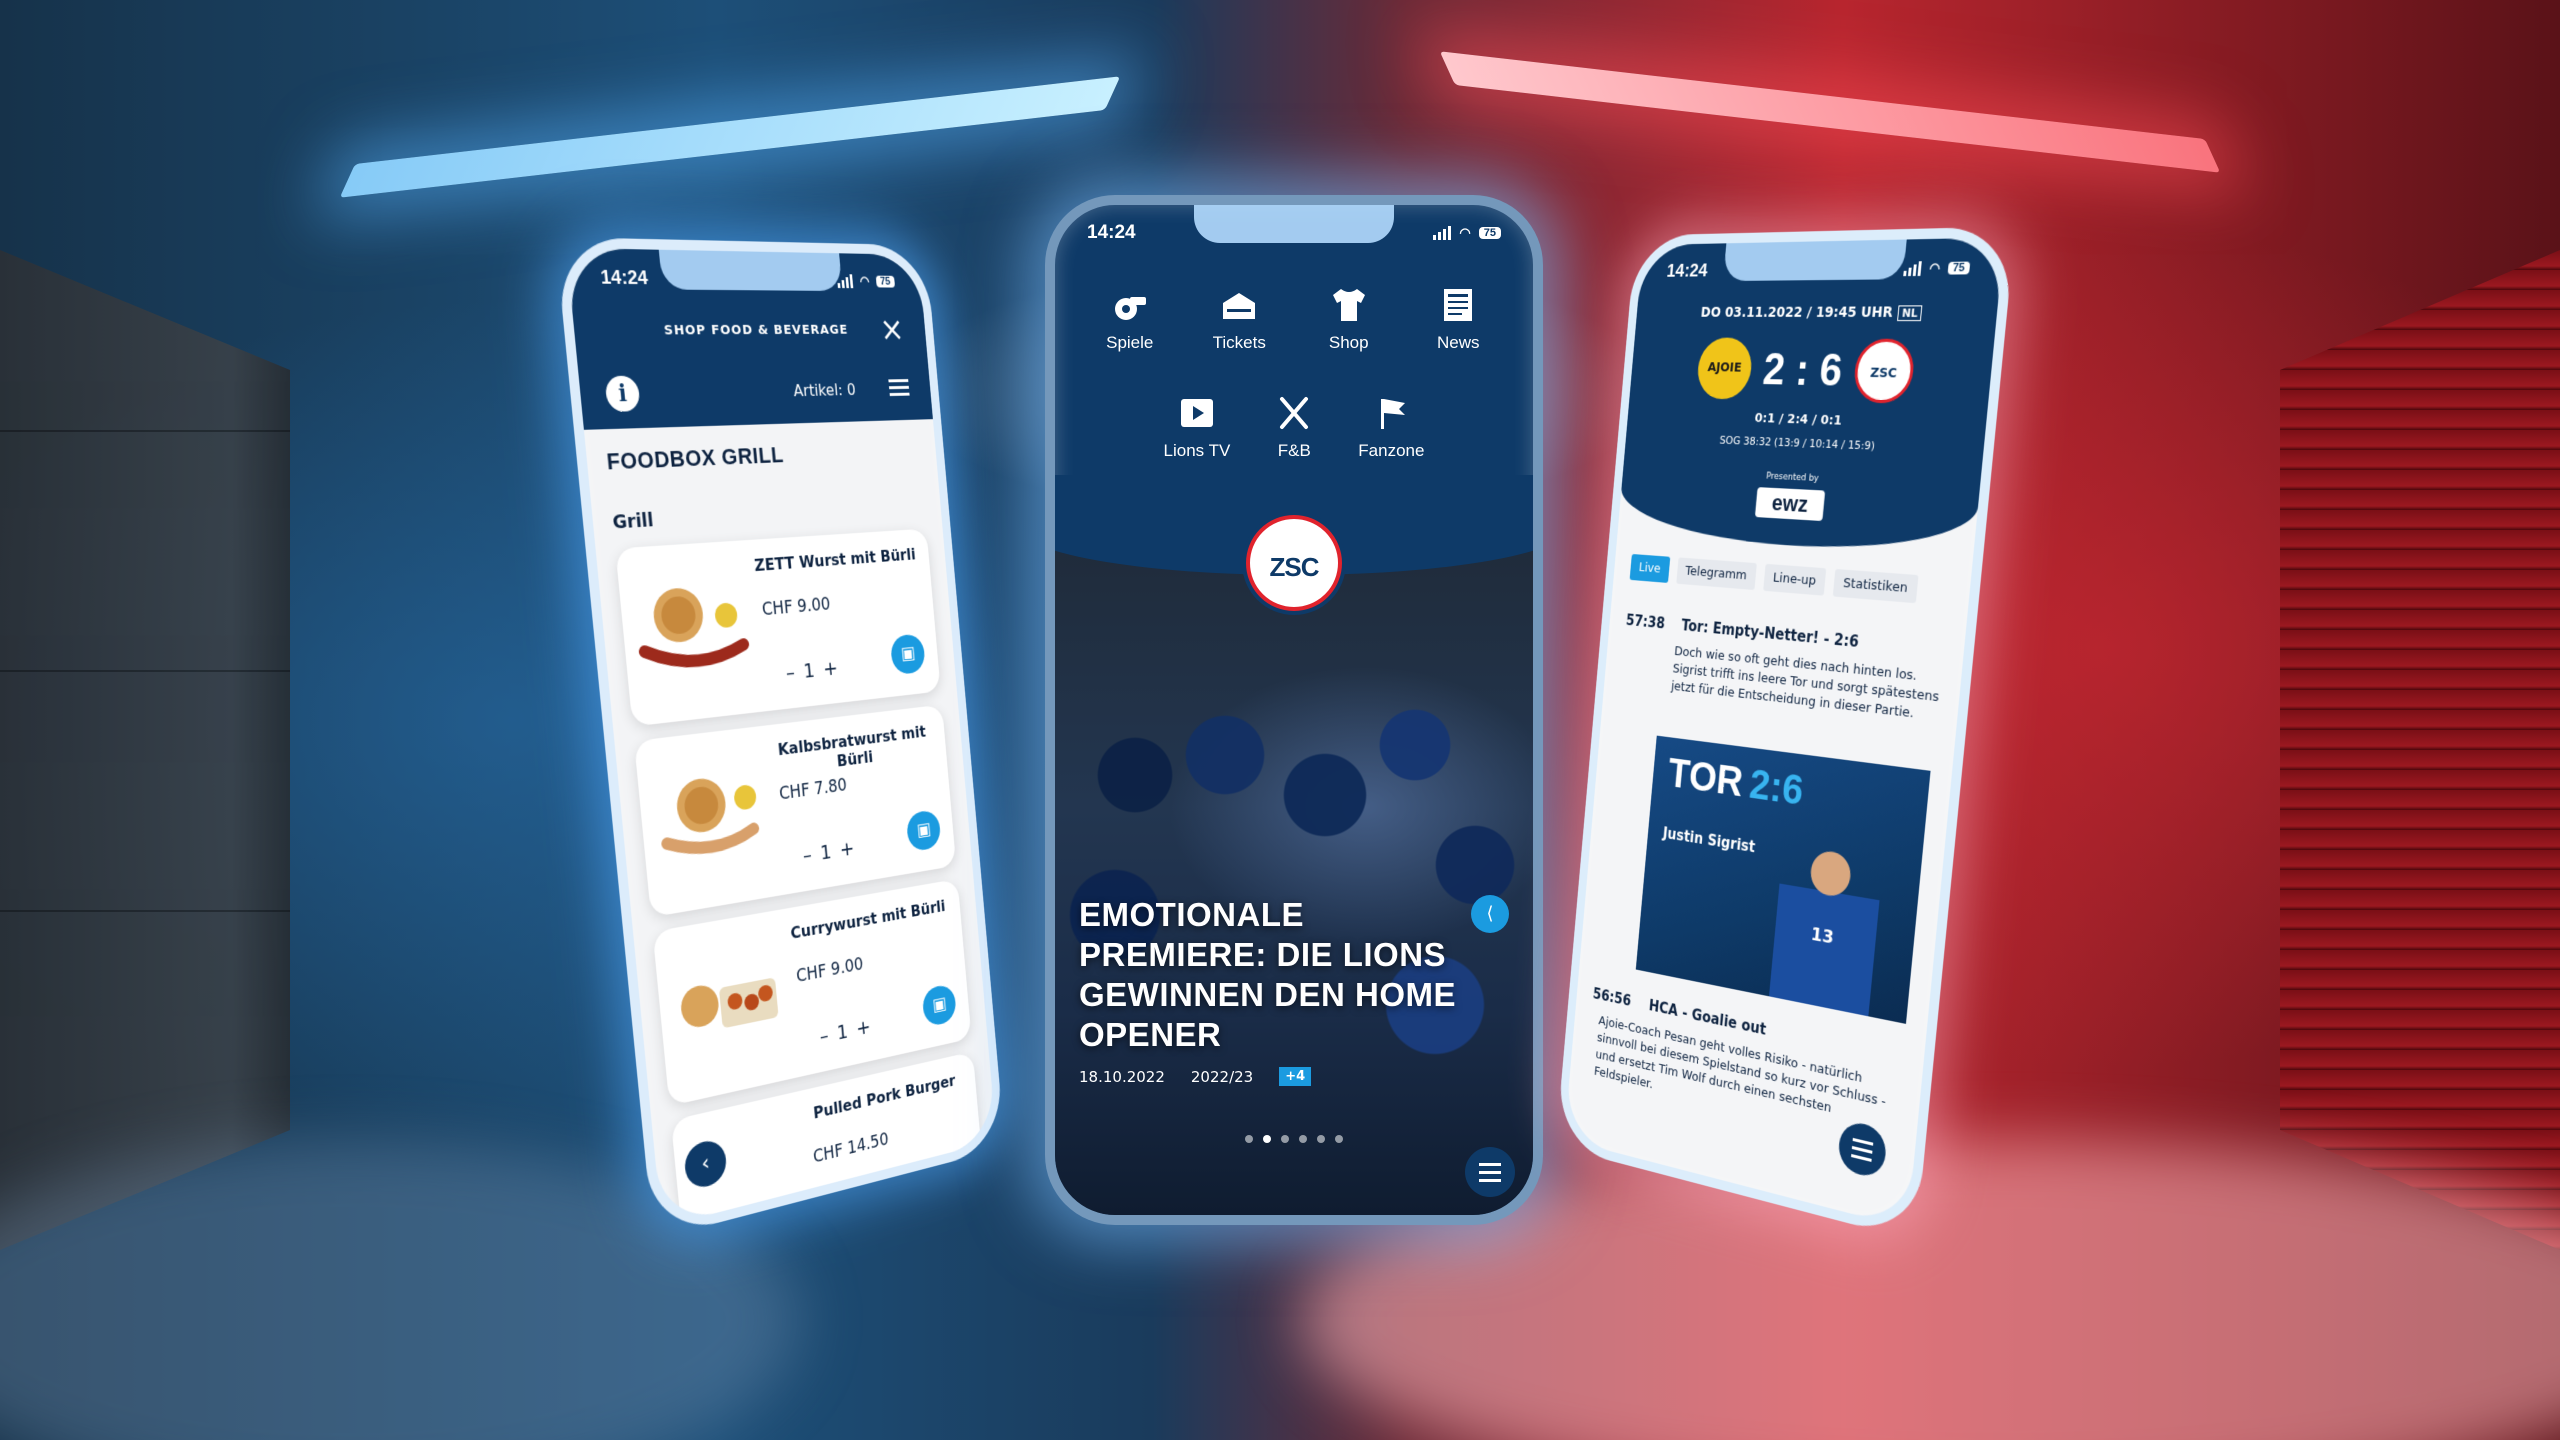  I want to click on tab-live: Live, so click(1649, 568).